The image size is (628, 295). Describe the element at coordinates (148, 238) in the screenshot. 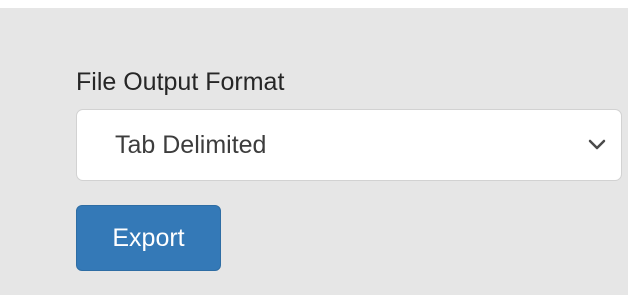

I see `export-button: Export` at that location.